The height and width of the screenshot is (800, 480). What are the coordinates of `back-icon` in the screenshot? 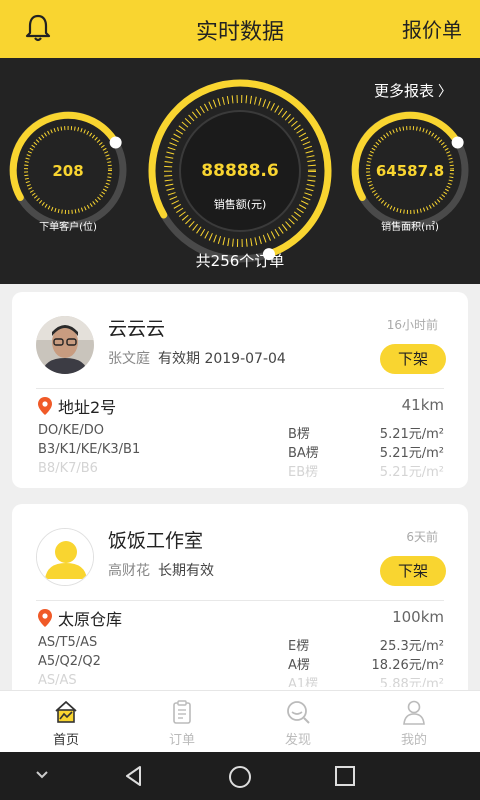 It's located at (134, 776).